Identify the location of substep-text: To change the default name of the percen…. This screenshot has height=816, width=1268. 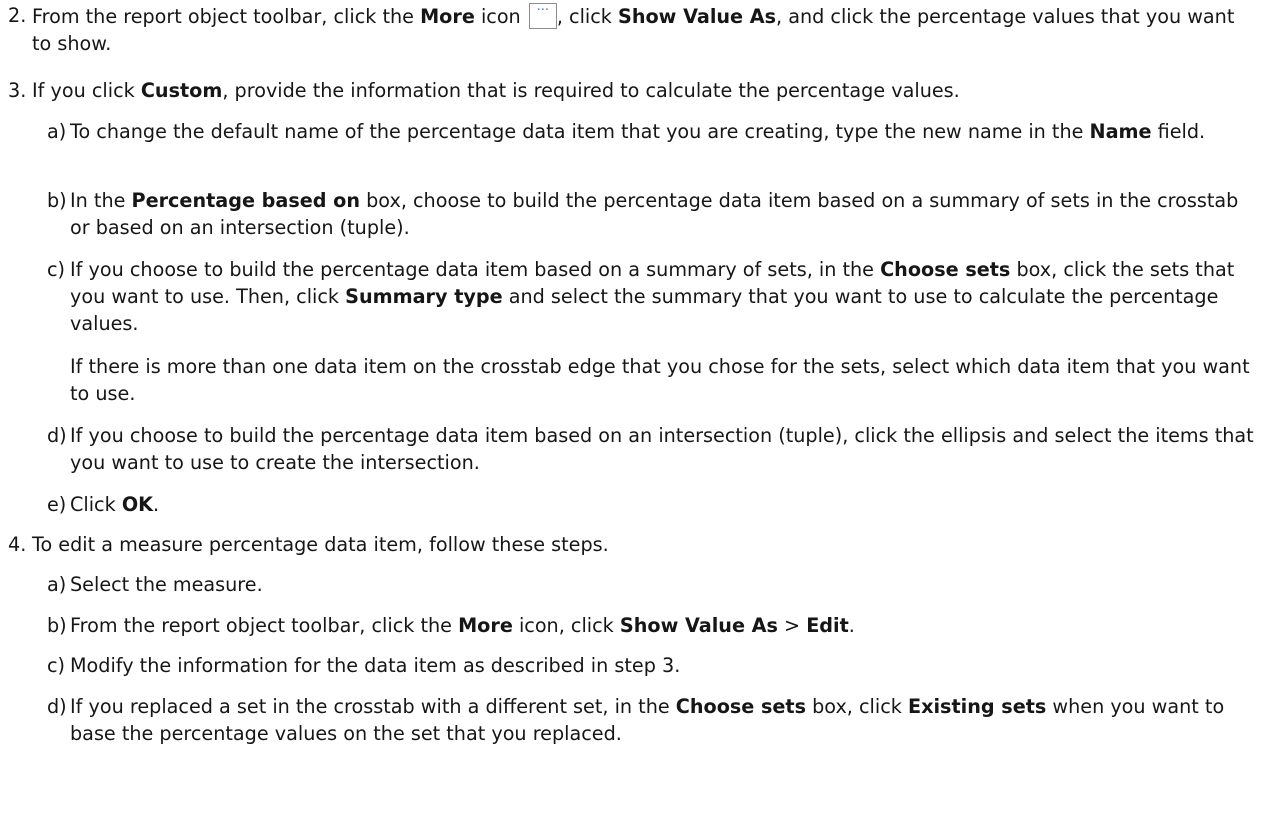
(638, 131).